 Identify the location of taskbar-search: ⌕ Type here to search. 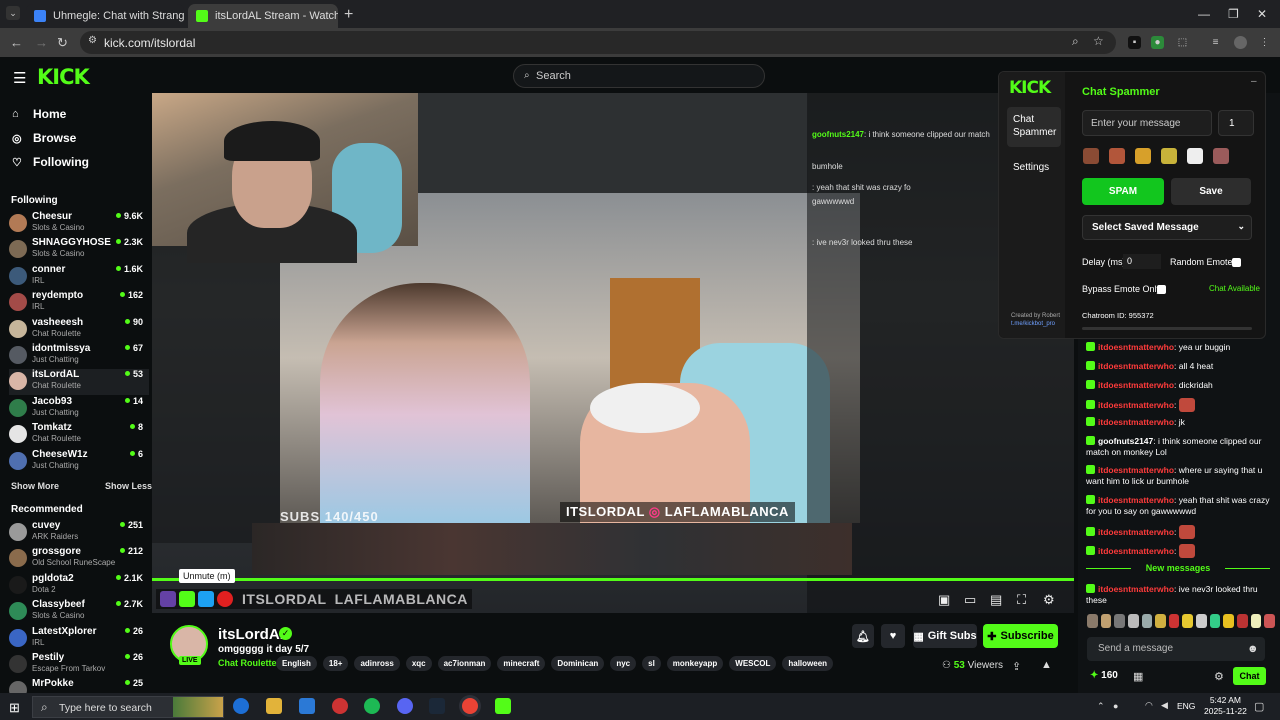
(128, 707).